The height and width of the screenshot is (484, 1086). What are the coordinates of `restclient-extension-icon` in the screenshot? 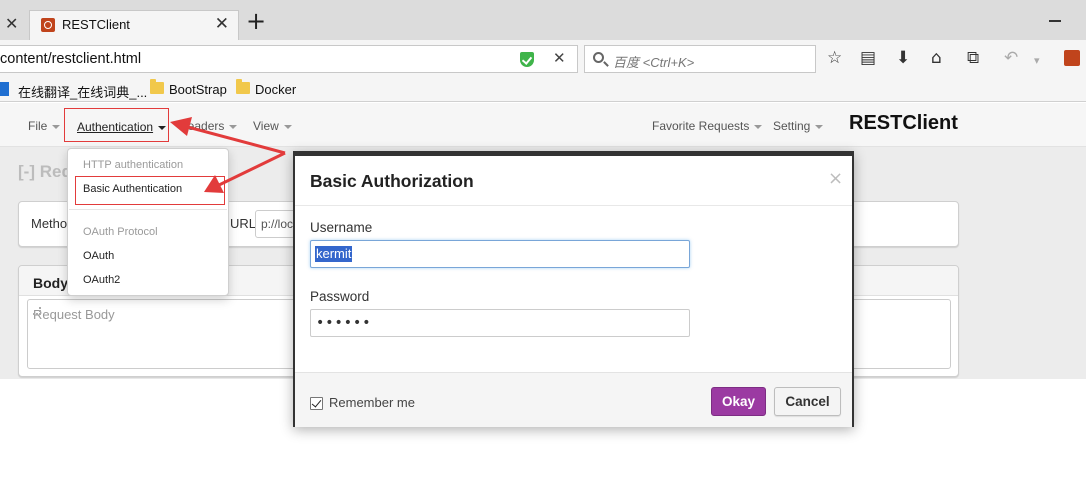 It's located at (1072, 58).